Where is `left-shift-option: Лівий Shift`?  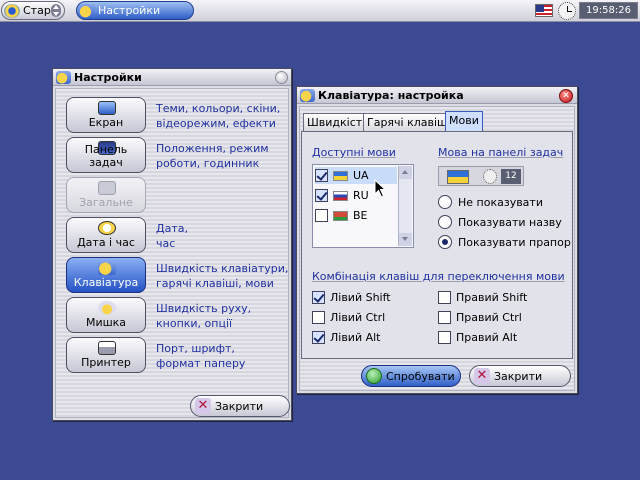
left-shift-option: Лівий Shift is located at coordinates (351, 297).